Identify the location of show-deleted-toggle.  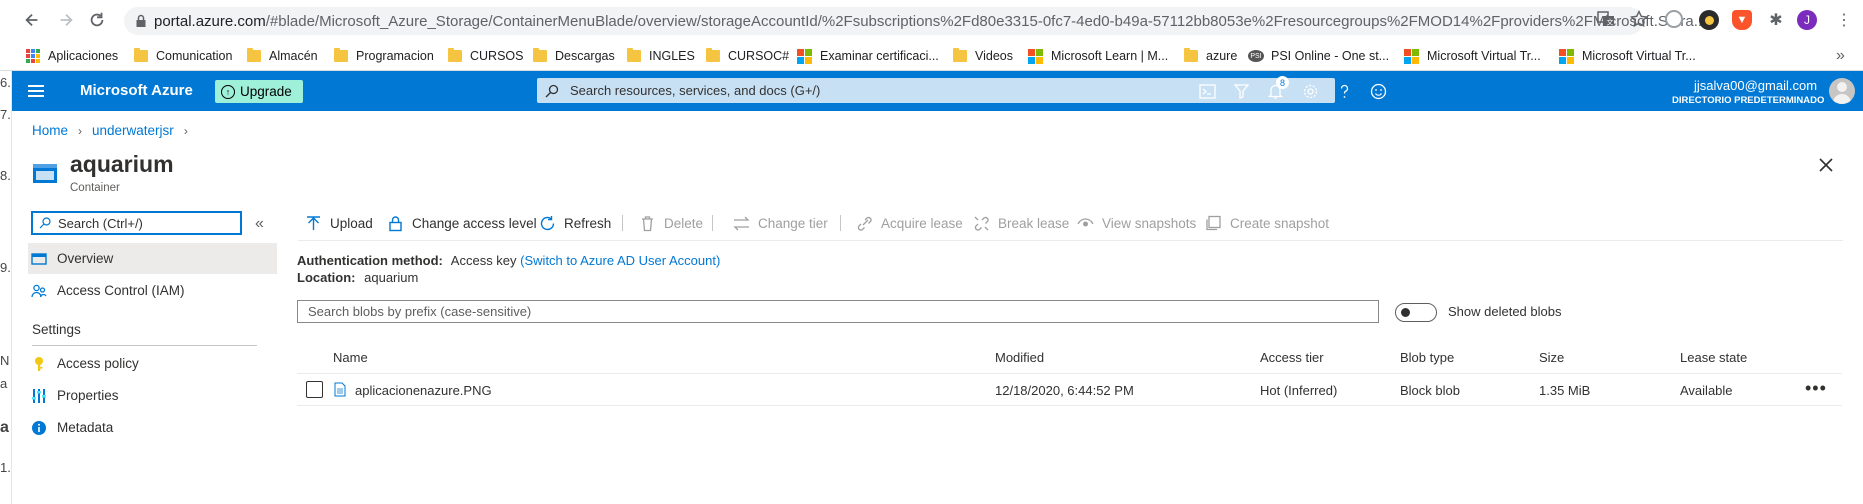
(1416, 312).